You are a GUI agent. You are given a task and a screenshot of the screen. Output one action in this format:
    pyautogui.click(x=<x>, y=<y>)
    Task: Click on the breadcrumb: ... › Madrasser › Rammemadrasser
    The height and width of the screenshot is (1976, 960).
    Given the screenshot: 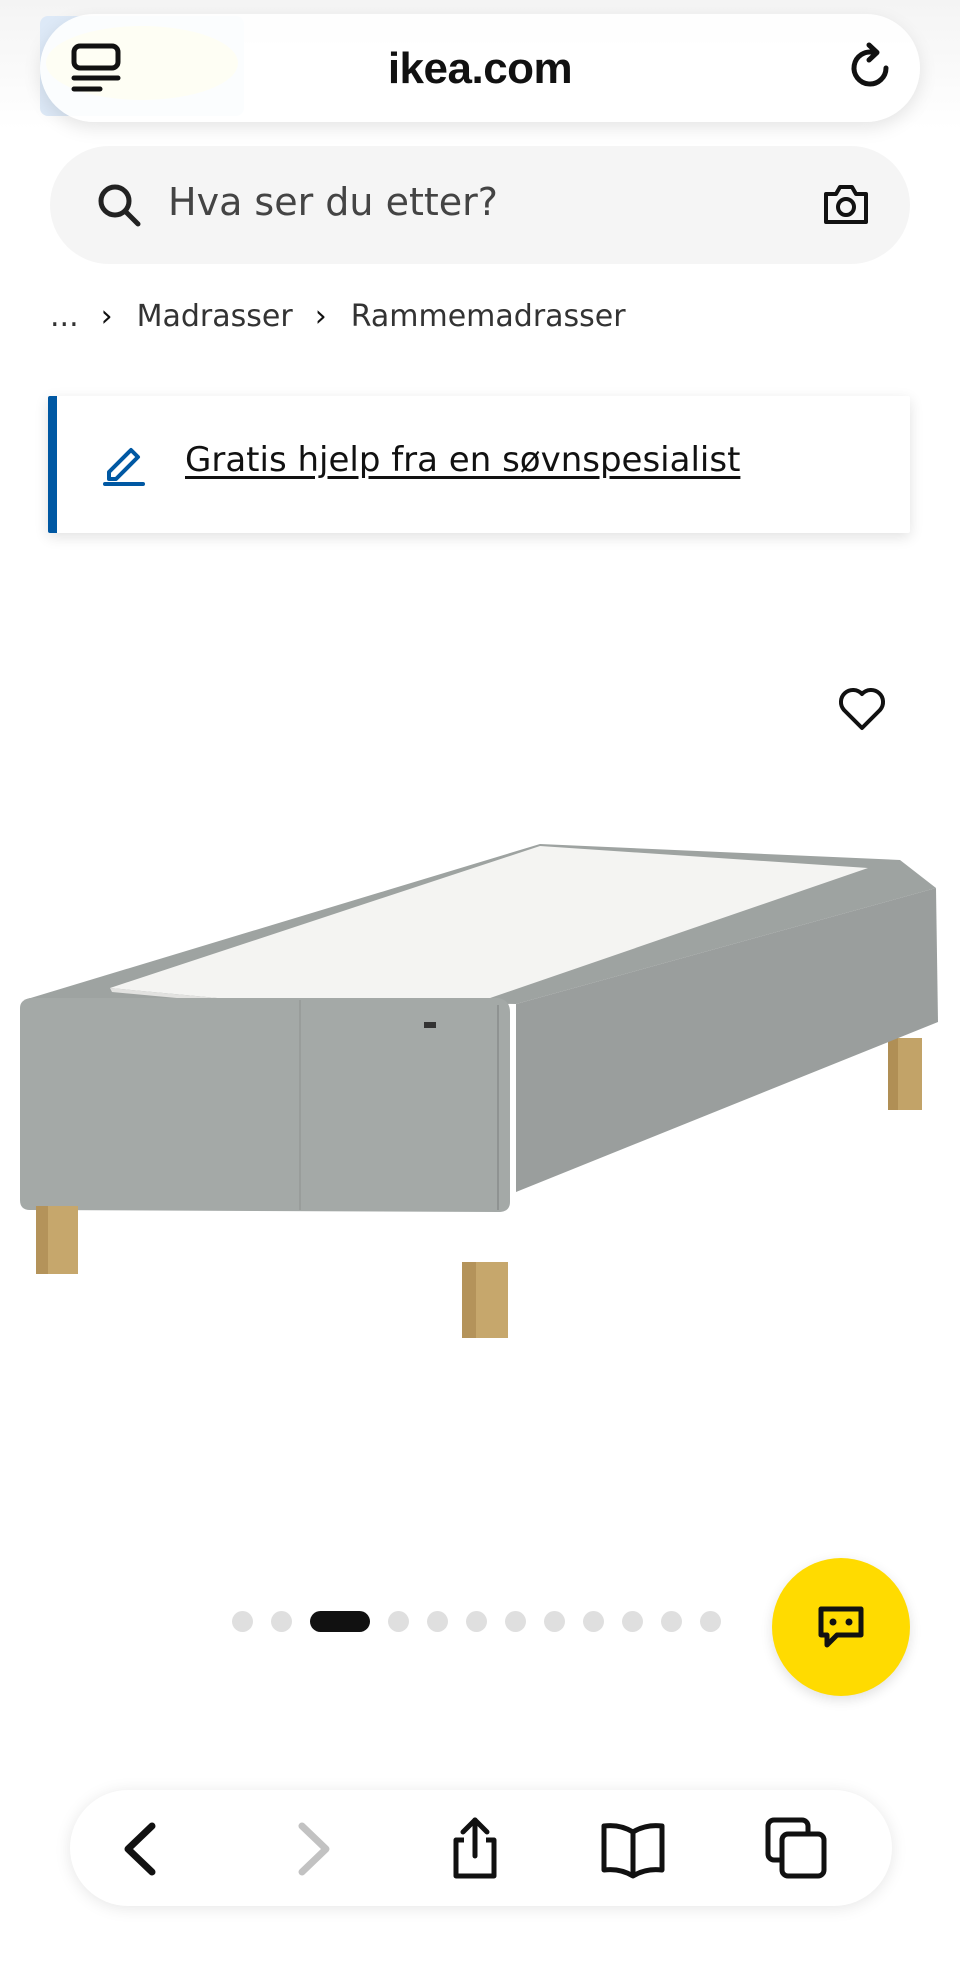 What is the action you would take?
    pyautogui.click(x=338, y=316)
    